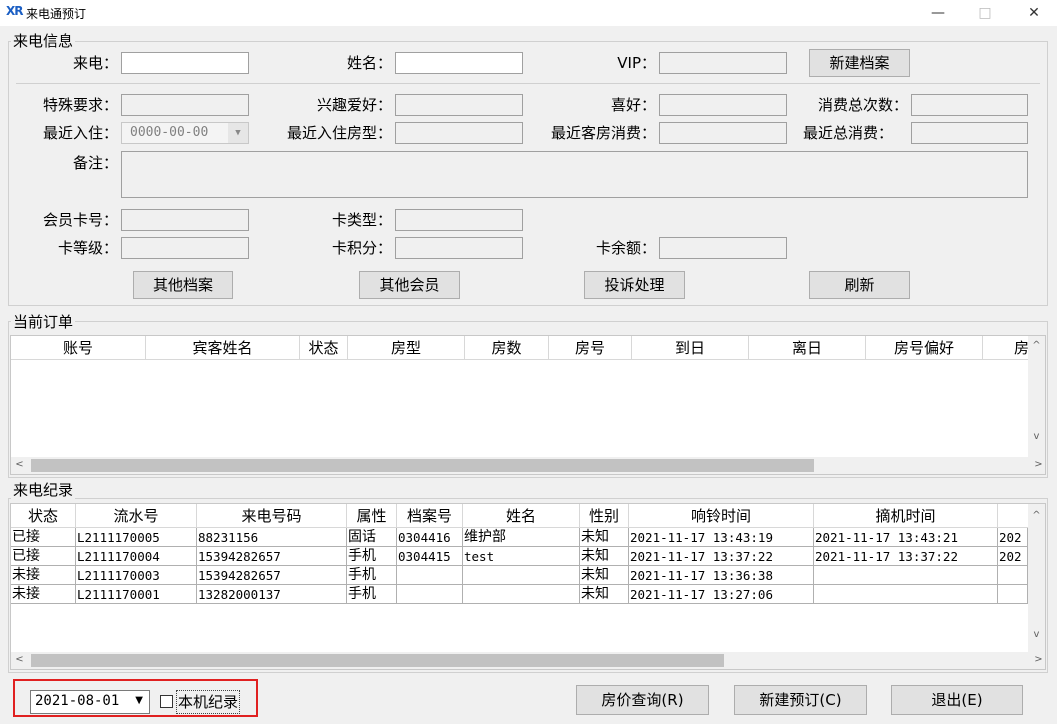 The height and width of the screenshot is (724, 1057). What do you see at coordinates (721, 537) in the screenshot?
I see `cell: 2021-11-17 13:43:19` at bounding box center [721, 537].